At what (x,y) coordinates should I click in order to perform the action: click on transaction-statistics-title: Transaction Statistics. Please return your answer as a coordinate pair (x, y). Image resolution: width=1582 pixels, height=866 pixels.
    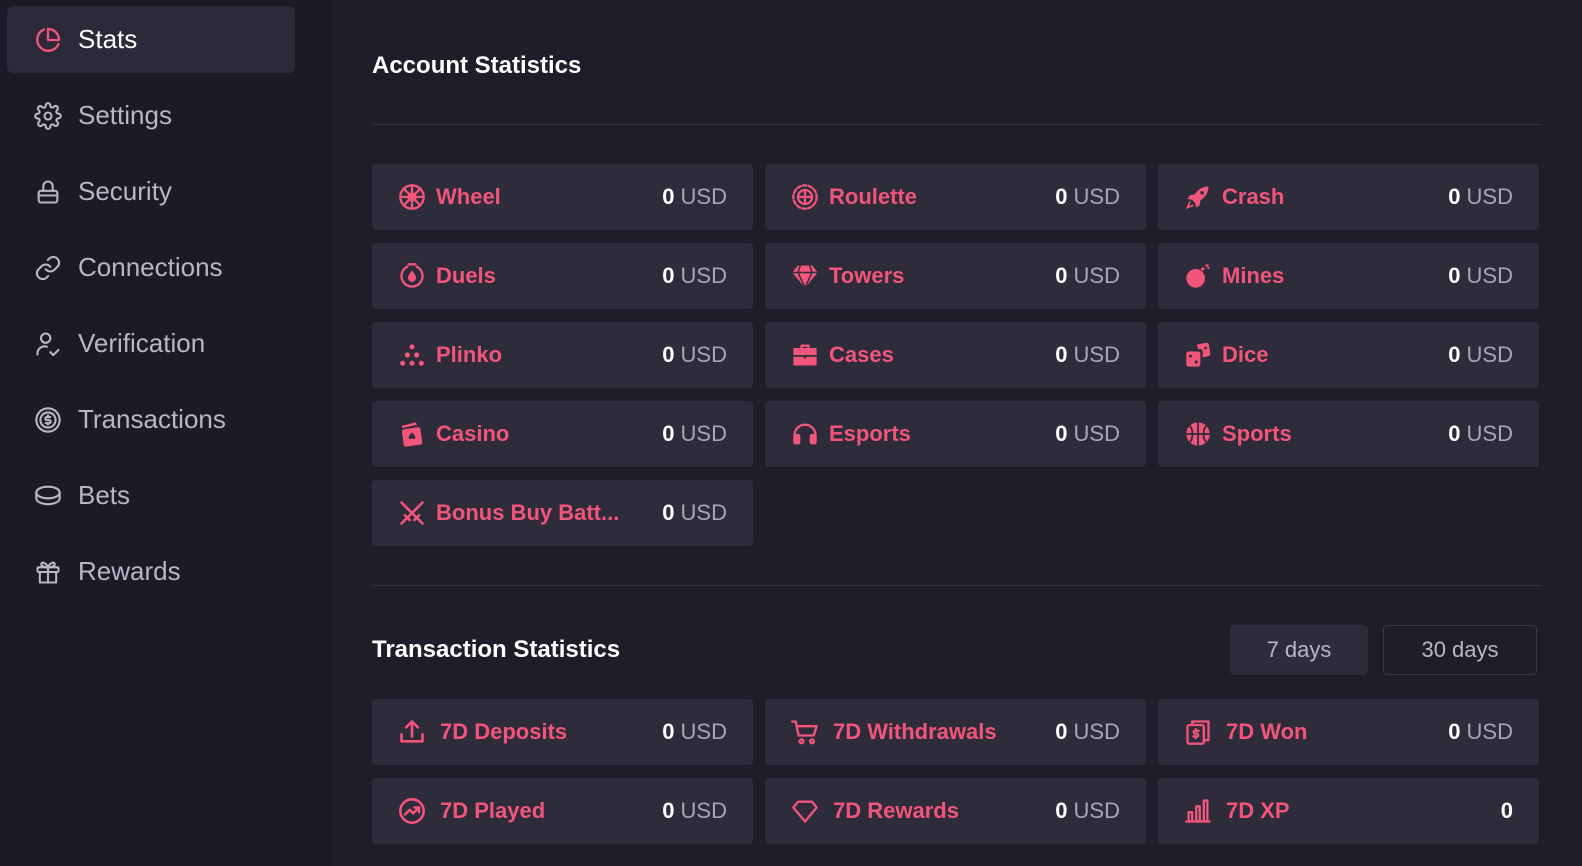
    Looking at the image, I should click on (496, 649).